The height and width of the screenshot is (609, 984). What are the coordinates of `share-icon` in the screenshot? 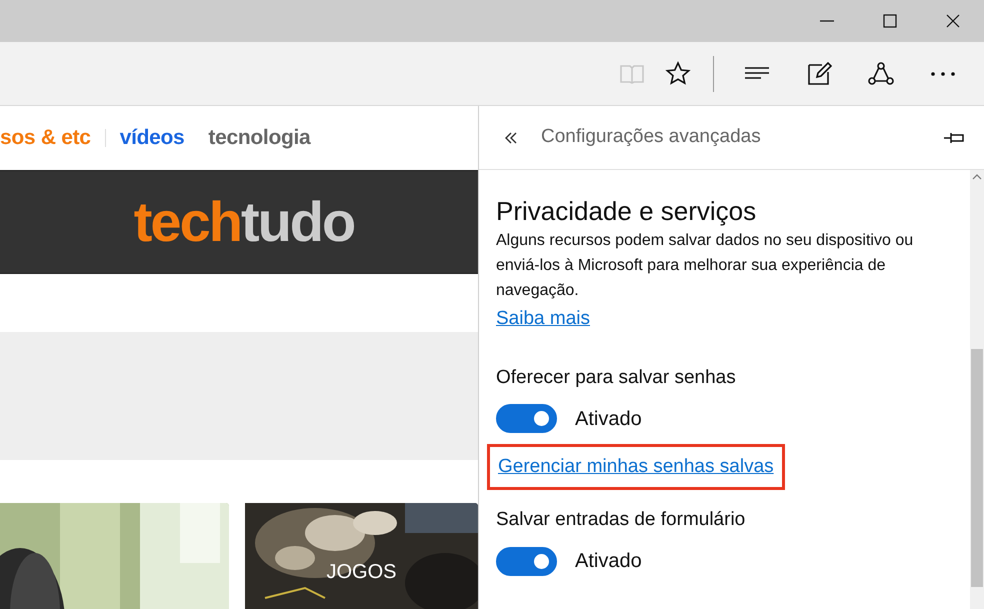 It's located at (881, 73).